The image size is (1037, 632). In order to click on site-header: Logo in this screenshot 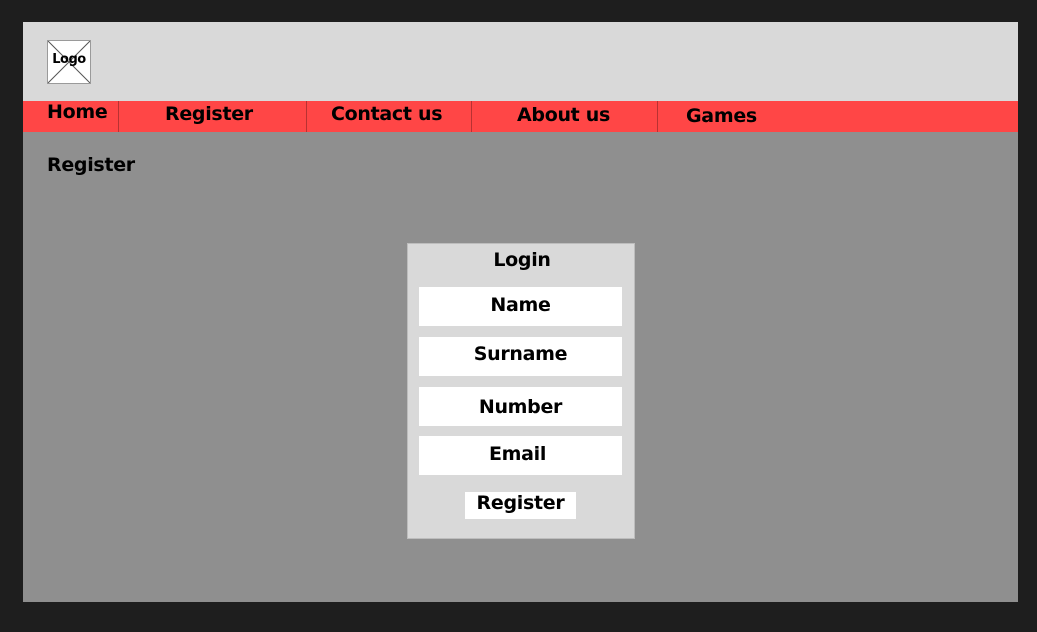, I will do `click(520, 61)`.